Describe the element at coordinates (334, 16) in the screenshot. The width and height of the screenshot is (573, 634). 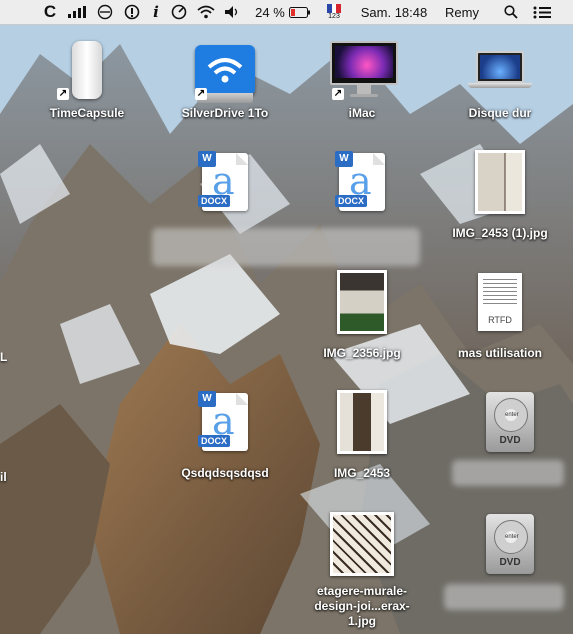
I see `input-source-label: 123` at that location.